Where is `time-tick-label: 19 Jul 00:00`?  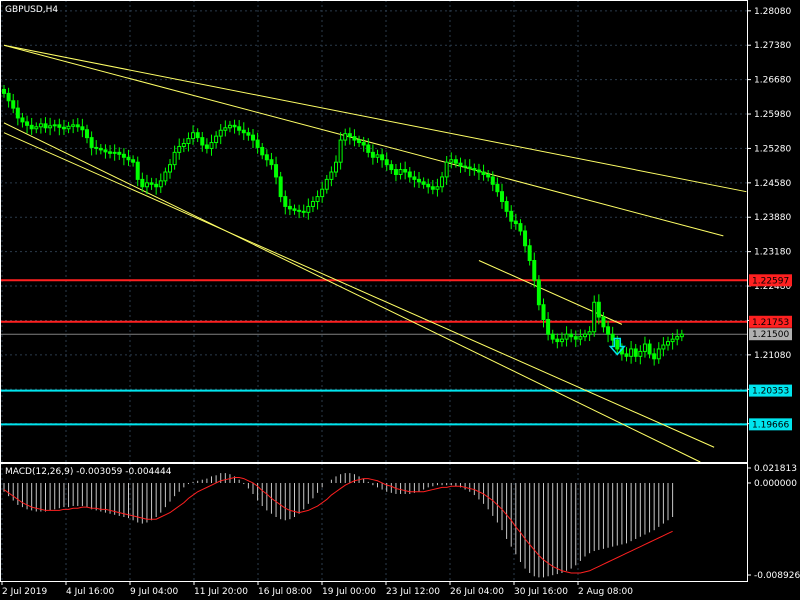
time-tick-label: 19 Jul 00:00 is located at coordinates (349, 592).